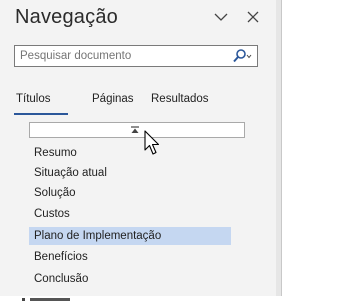  I want to click on pane-title: Navegação, so click(66, 17).